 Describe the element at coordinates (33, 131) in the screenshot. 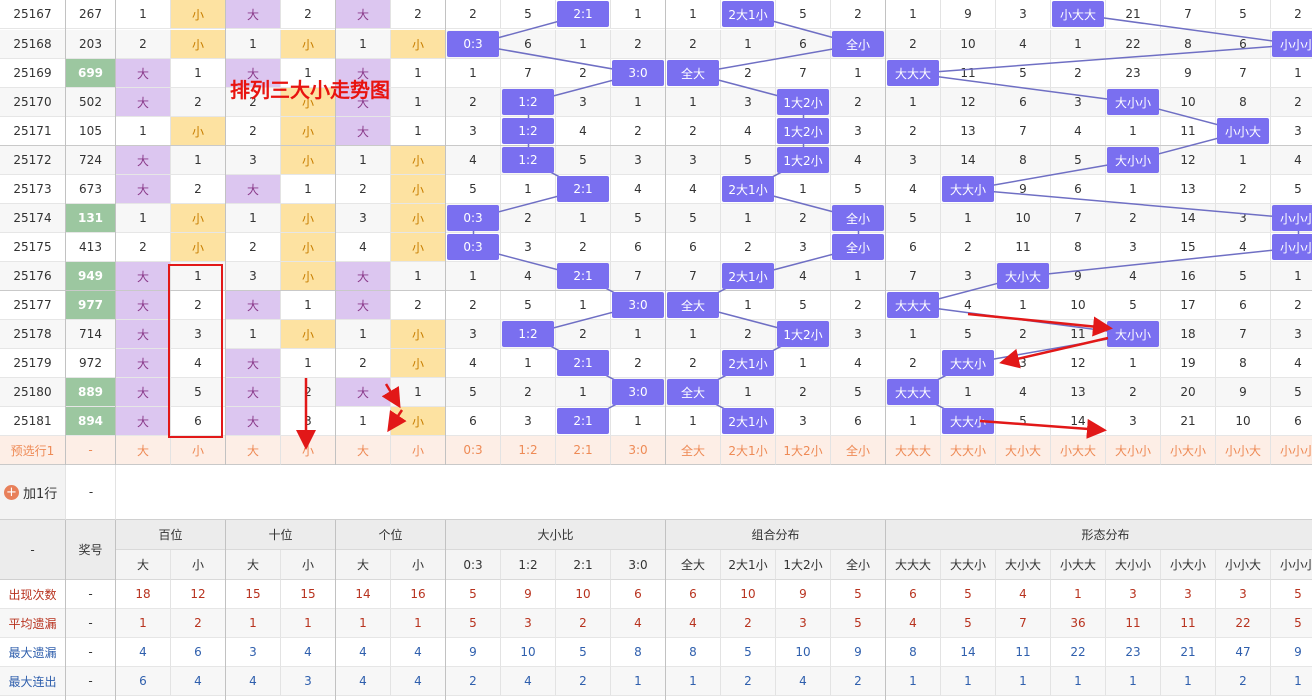

I see `issue-cell: 25171` at that location.